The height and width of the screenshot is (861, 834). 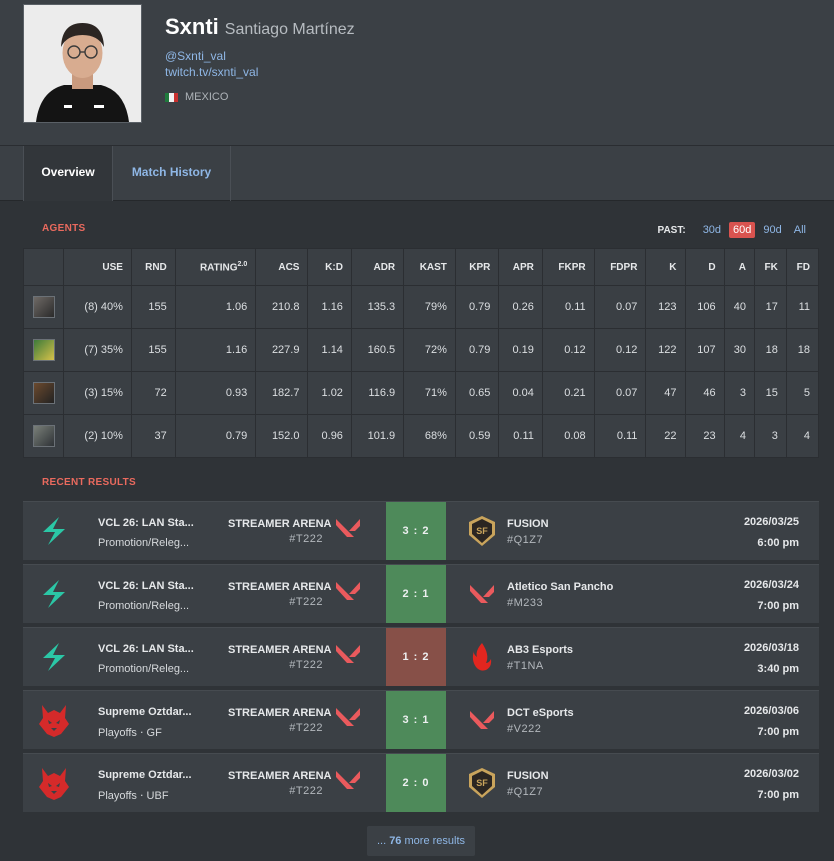 I want to click on event-stage: Playoffs ‧ GF, so click(x=130, y=733).